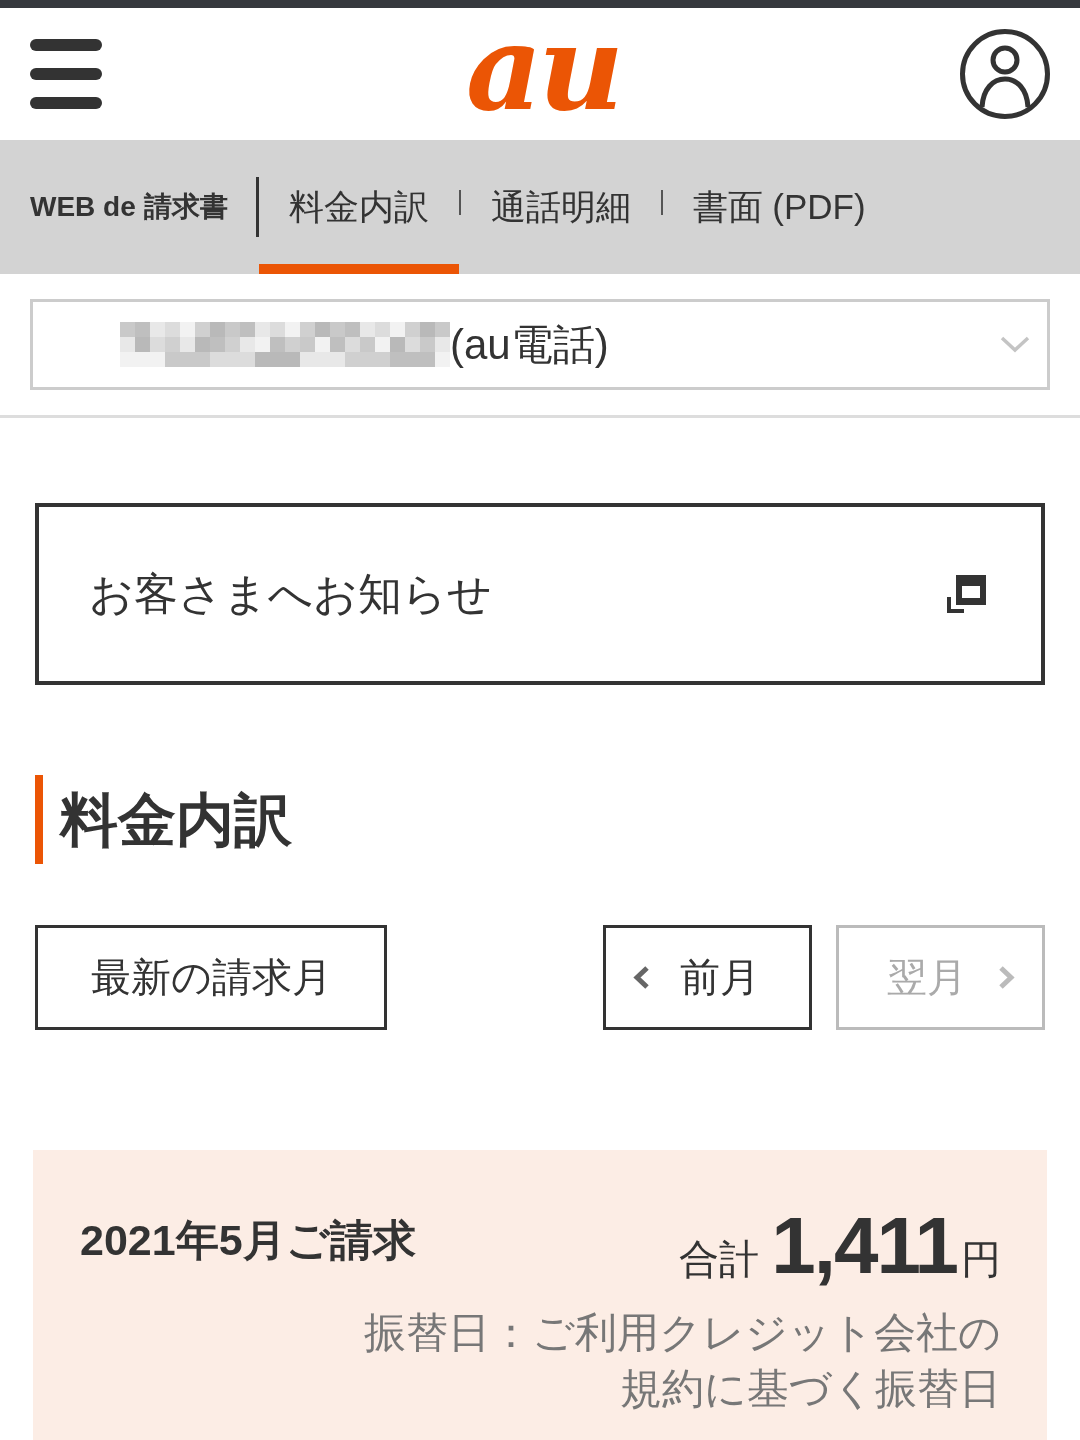 Image resolution: width=1080 pixels, height=1440 pixels. Describe the element at coordinates (981, 1259) in the screenshot. I see `currency-unit: 円` at that location.